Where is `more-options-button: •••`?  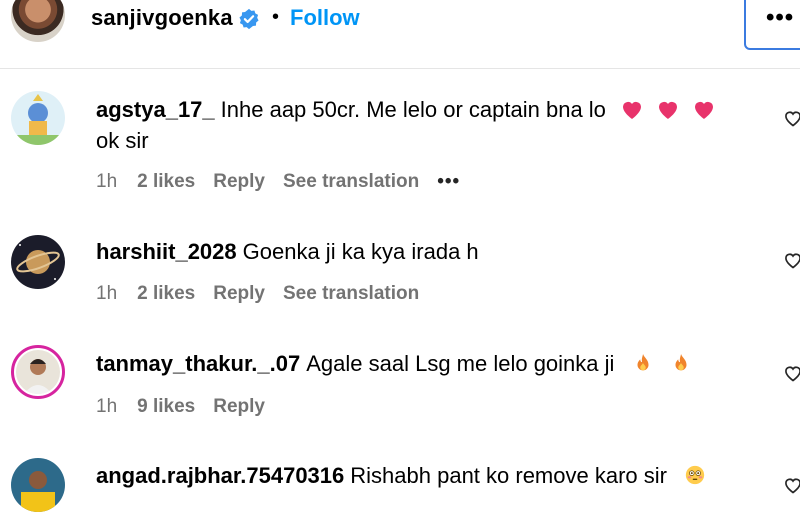
more-options-button: ••• is located at coordinates (772, 25).